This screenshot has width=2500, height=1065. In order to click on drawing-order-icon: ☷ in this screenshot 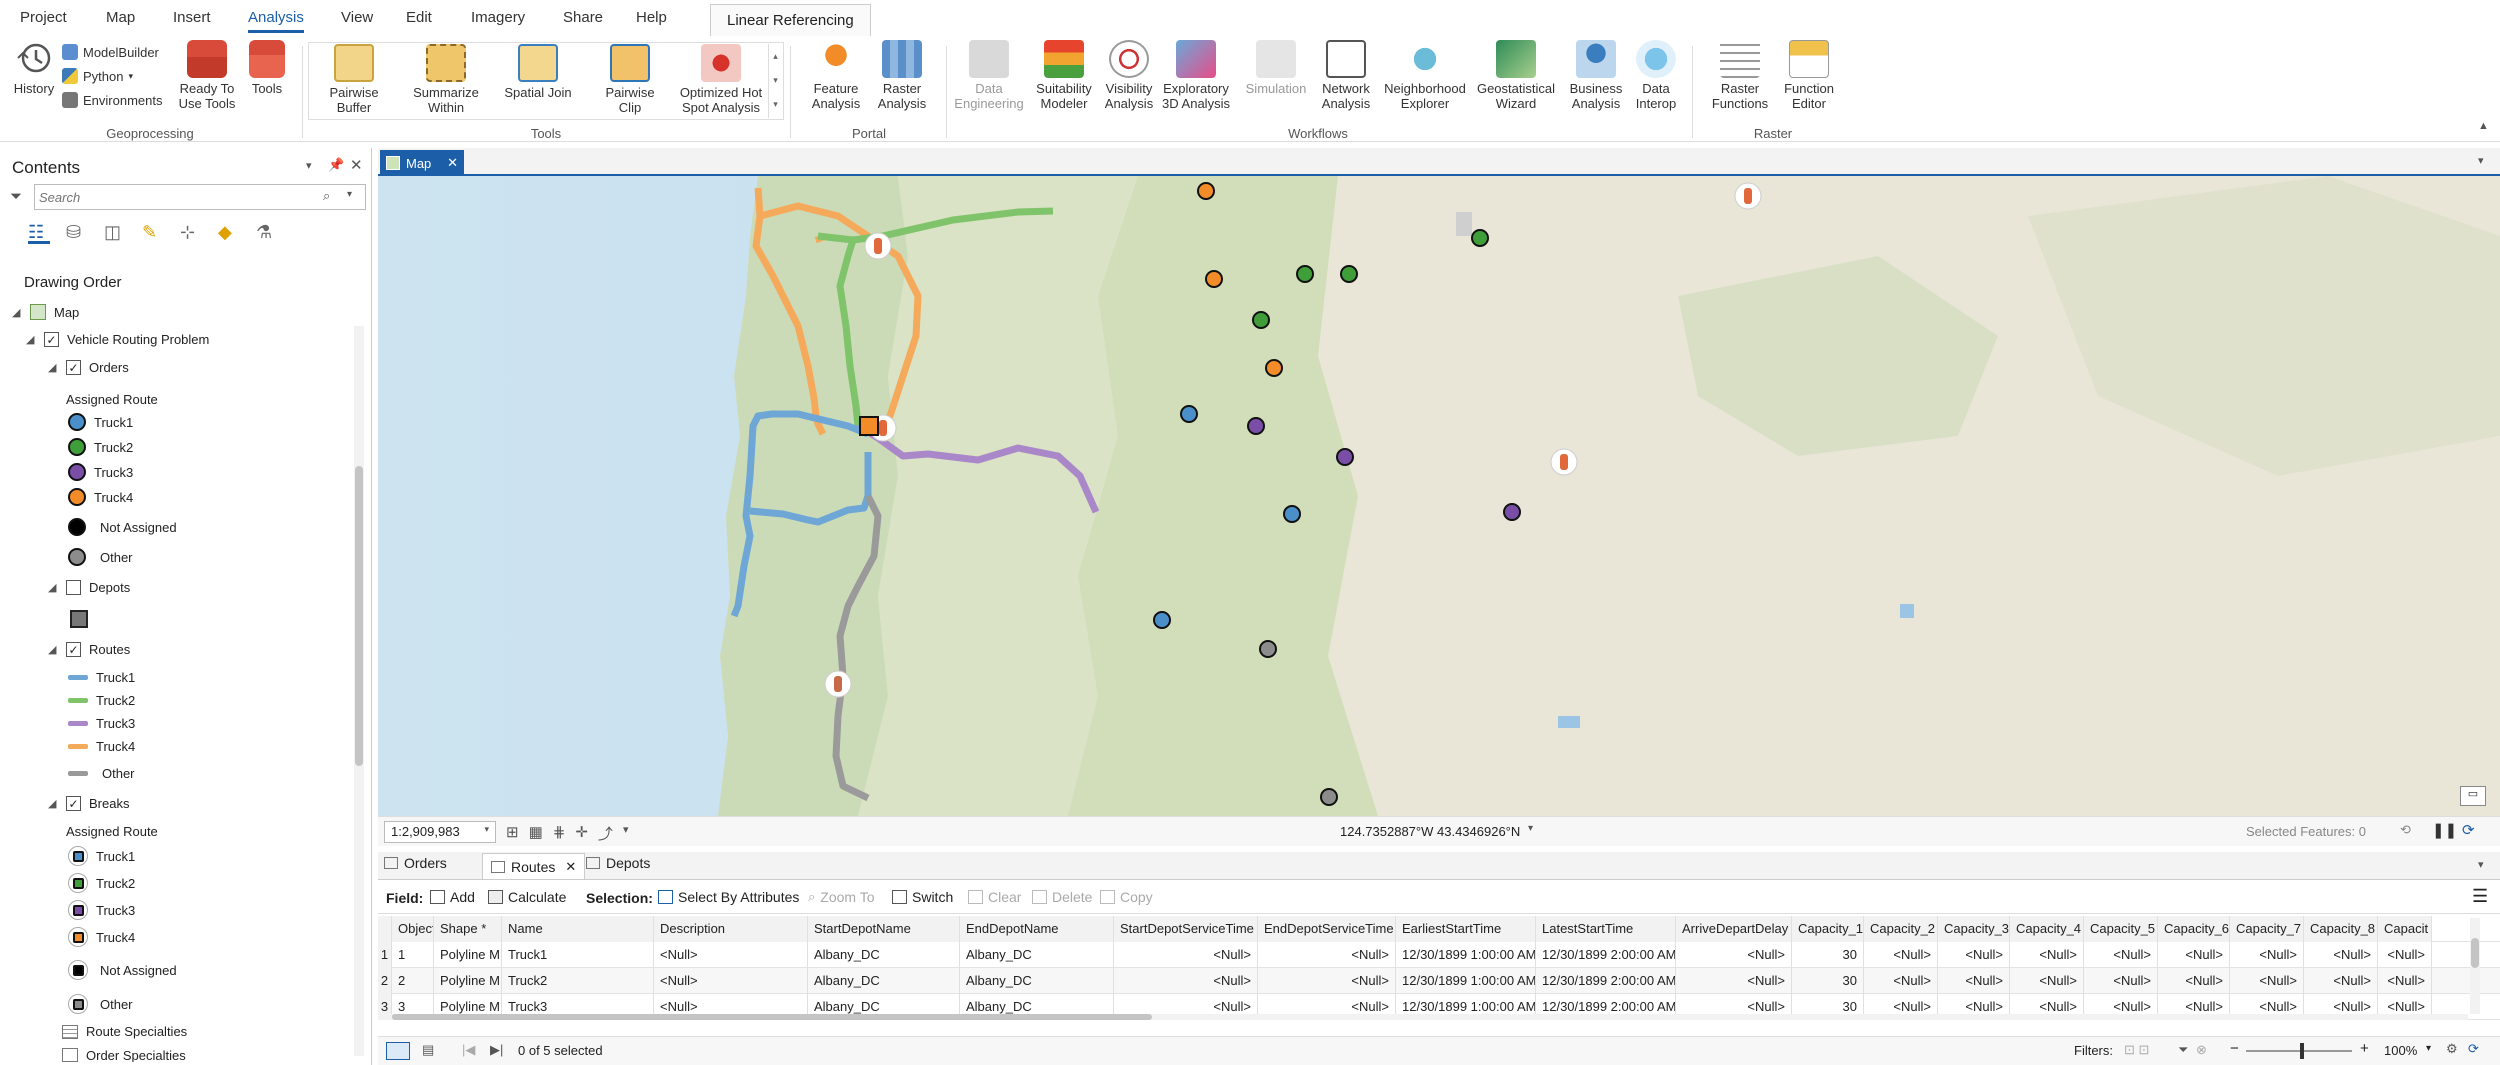, I will do `click(39, 233)`.